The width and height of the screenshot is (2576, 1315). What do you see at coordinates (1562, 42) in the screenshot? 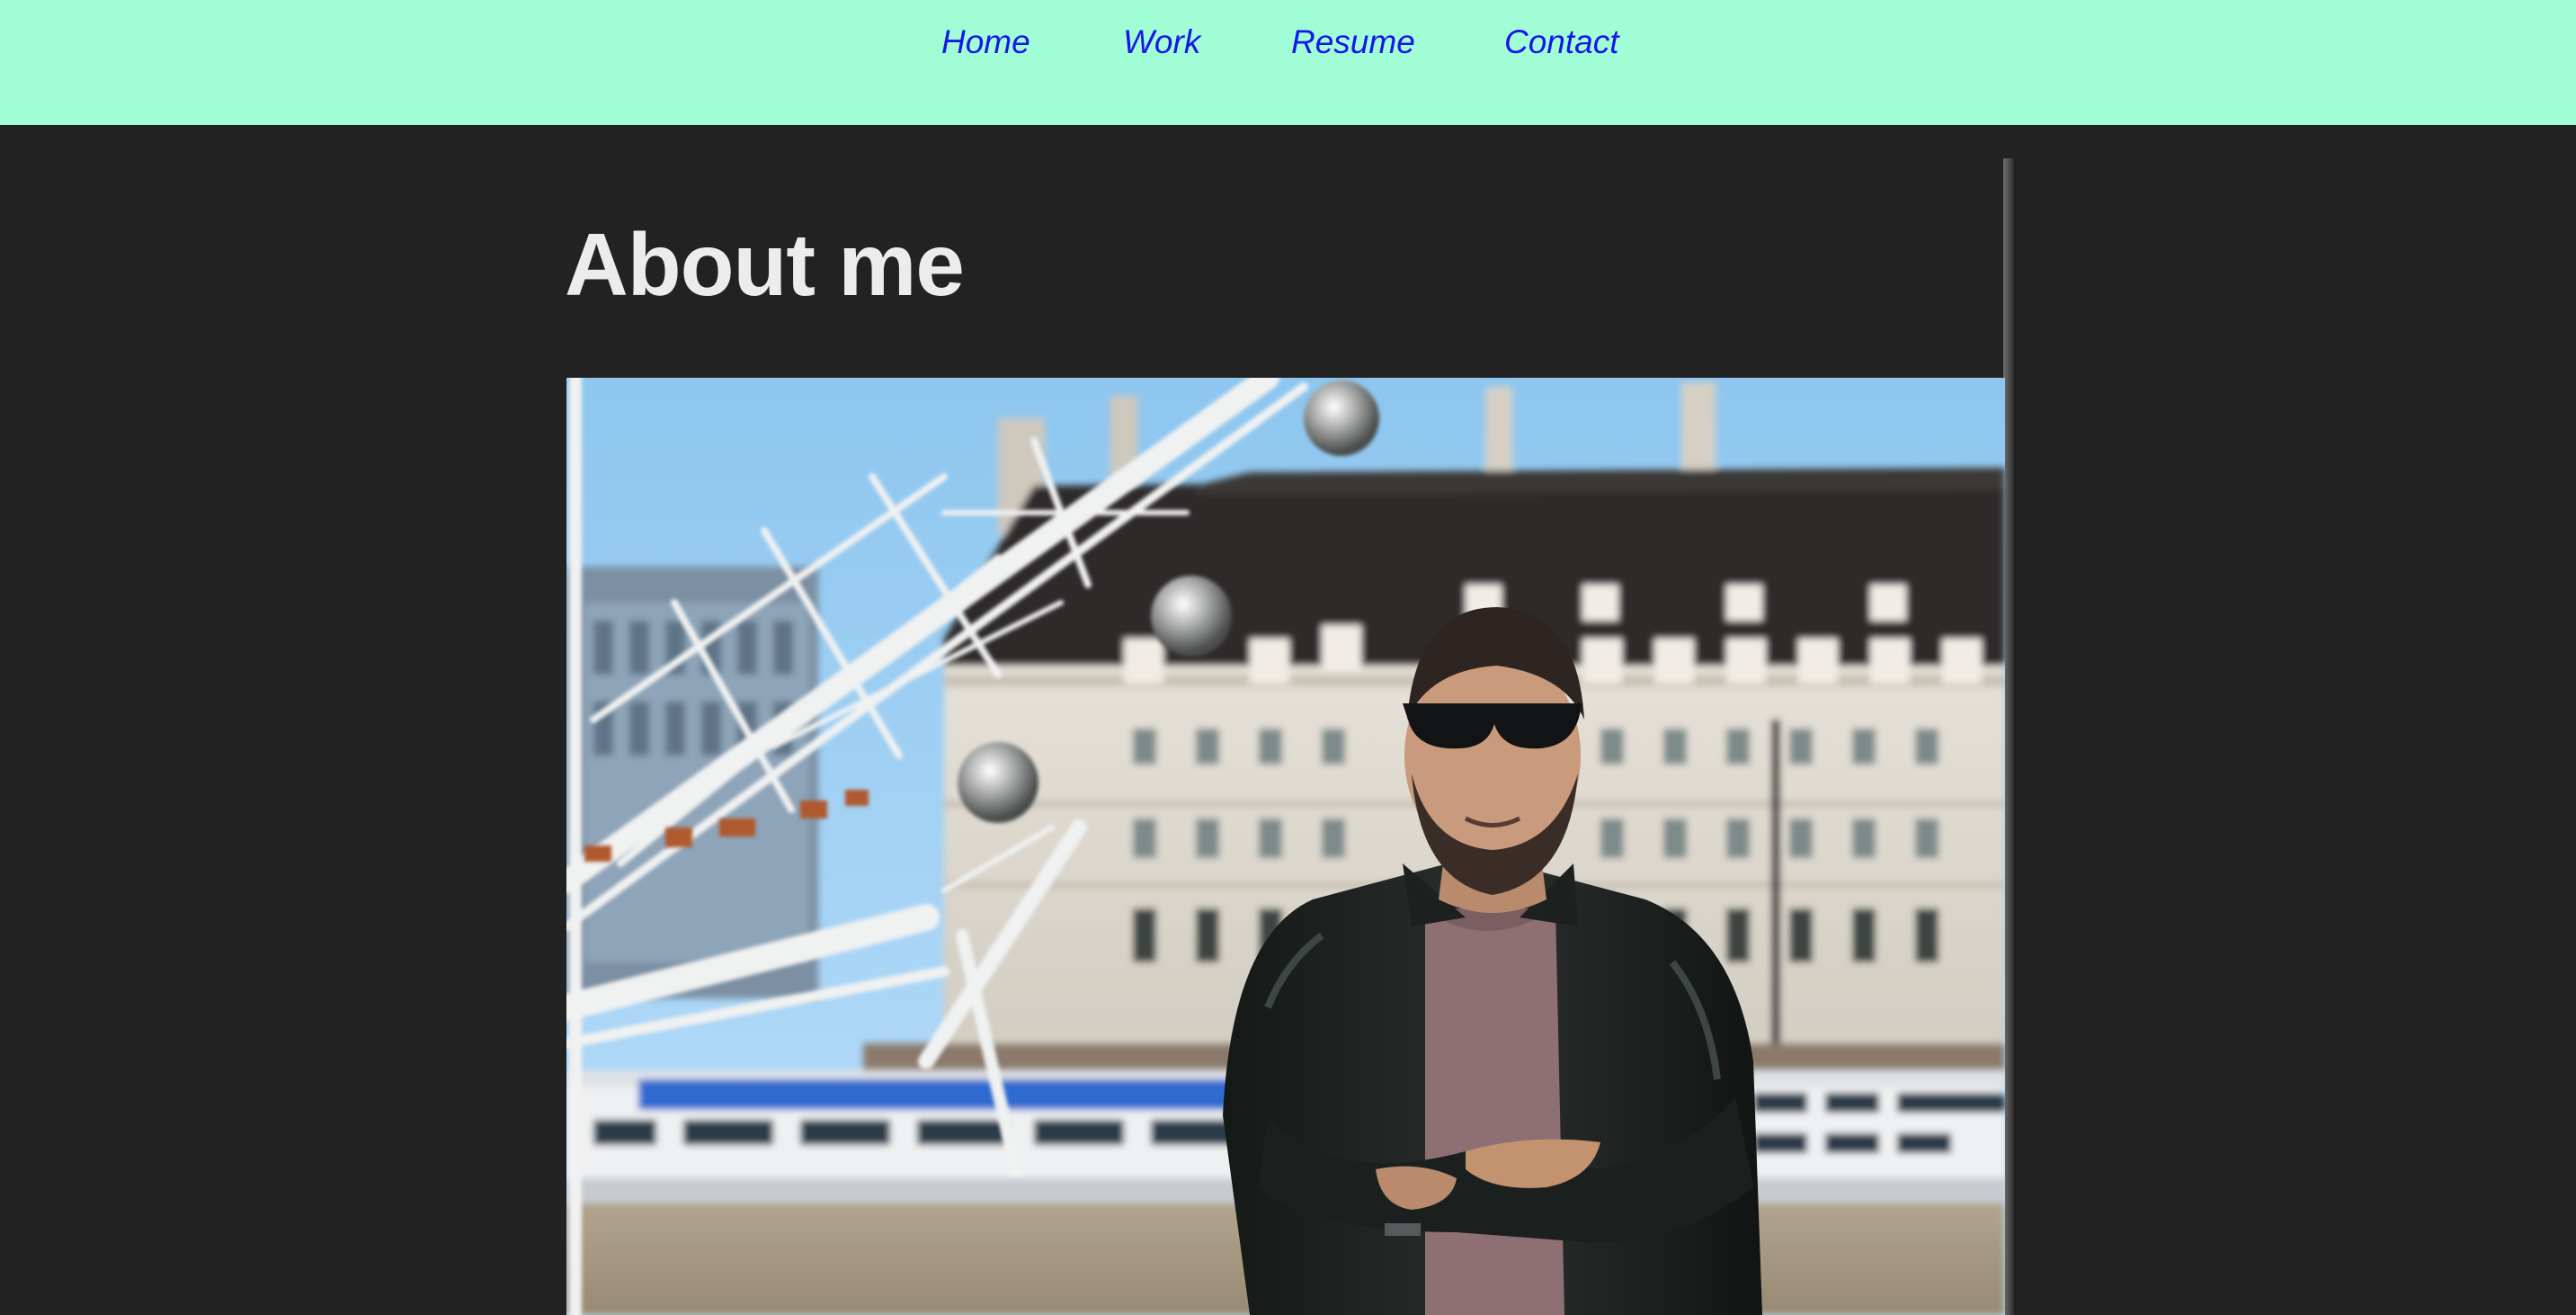
I see `nav-link-contact: Contact` at bounding box center [1562, 42].